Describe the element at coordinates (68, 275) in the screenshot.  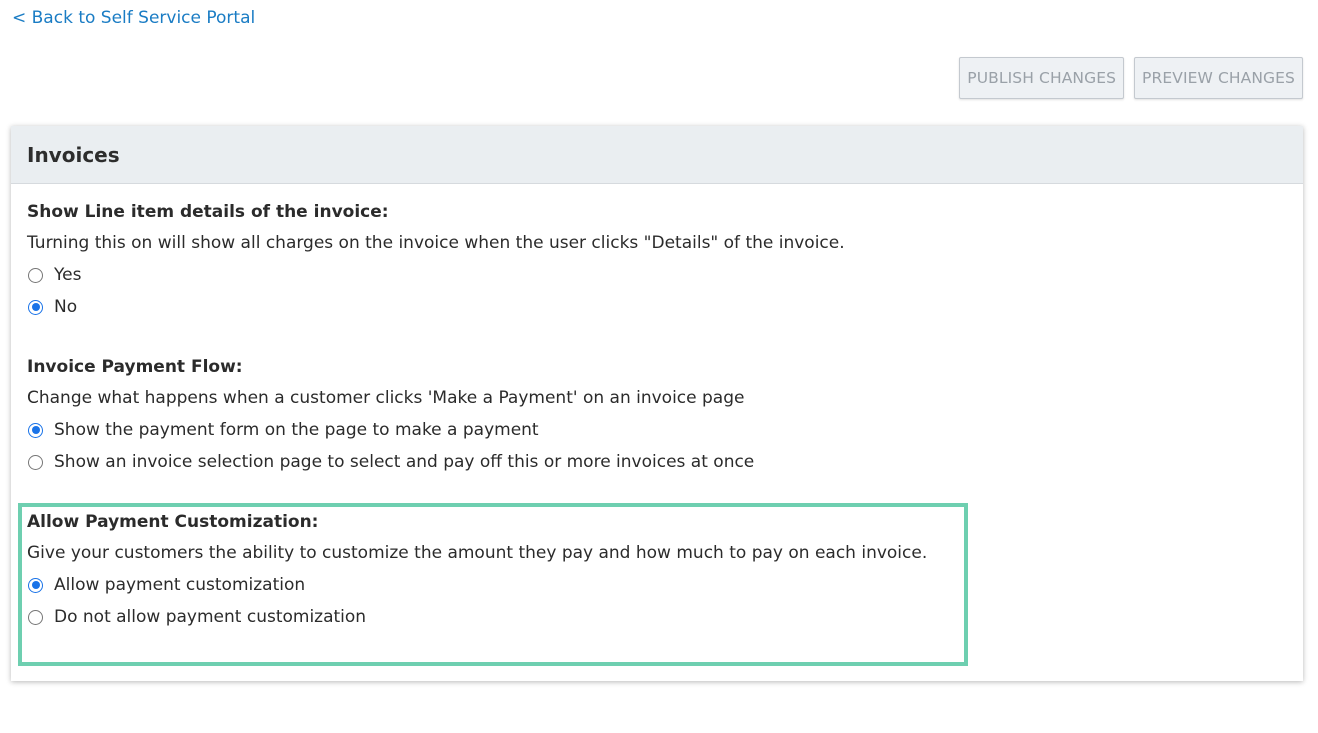
I see `option-label: Yes` at that location.